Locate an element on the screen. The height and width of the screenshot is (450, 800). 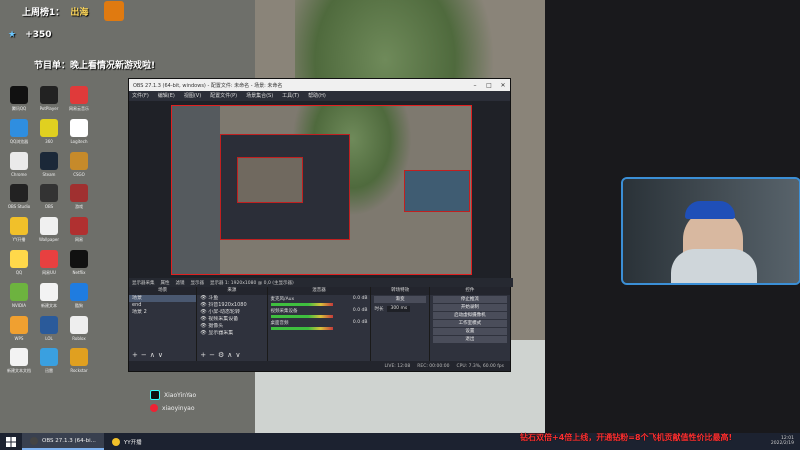
desktop-icon: 新建文本文档 is located at coordinates (19, 361).